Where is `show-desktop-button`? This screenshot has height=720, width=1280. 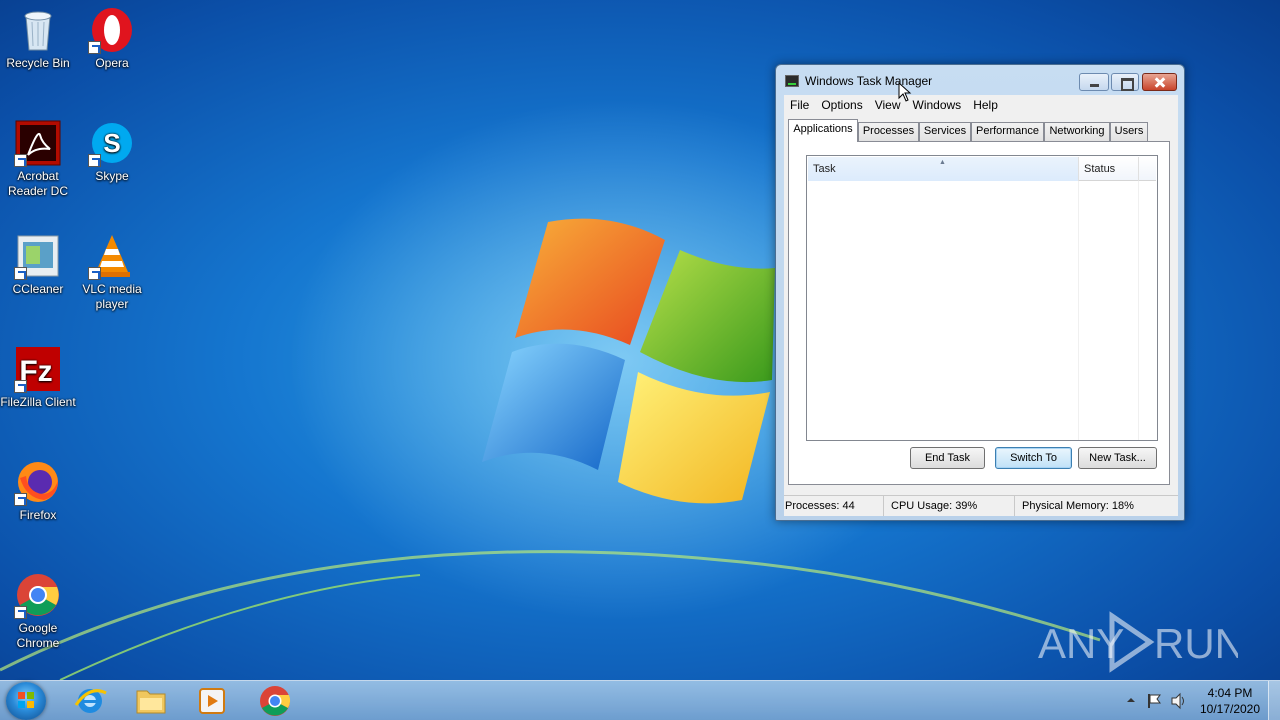 show-desktop-button is located at coordinates (1274, 700).